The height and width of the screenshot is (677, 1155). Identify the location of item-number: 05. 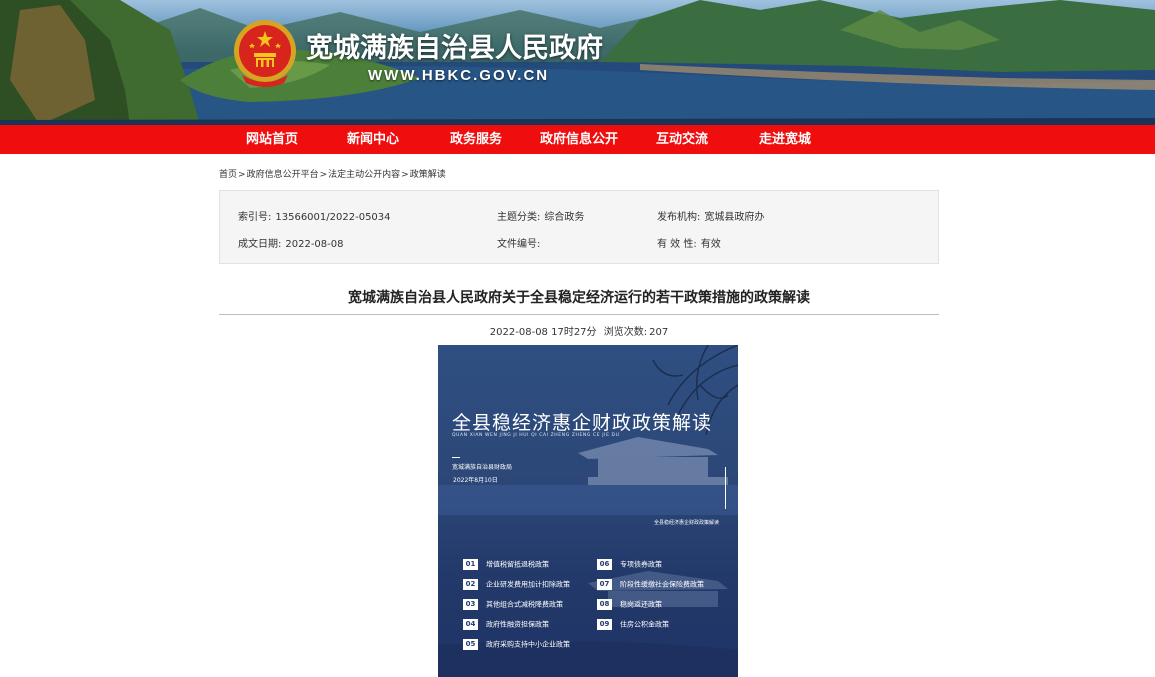
(470, 644).